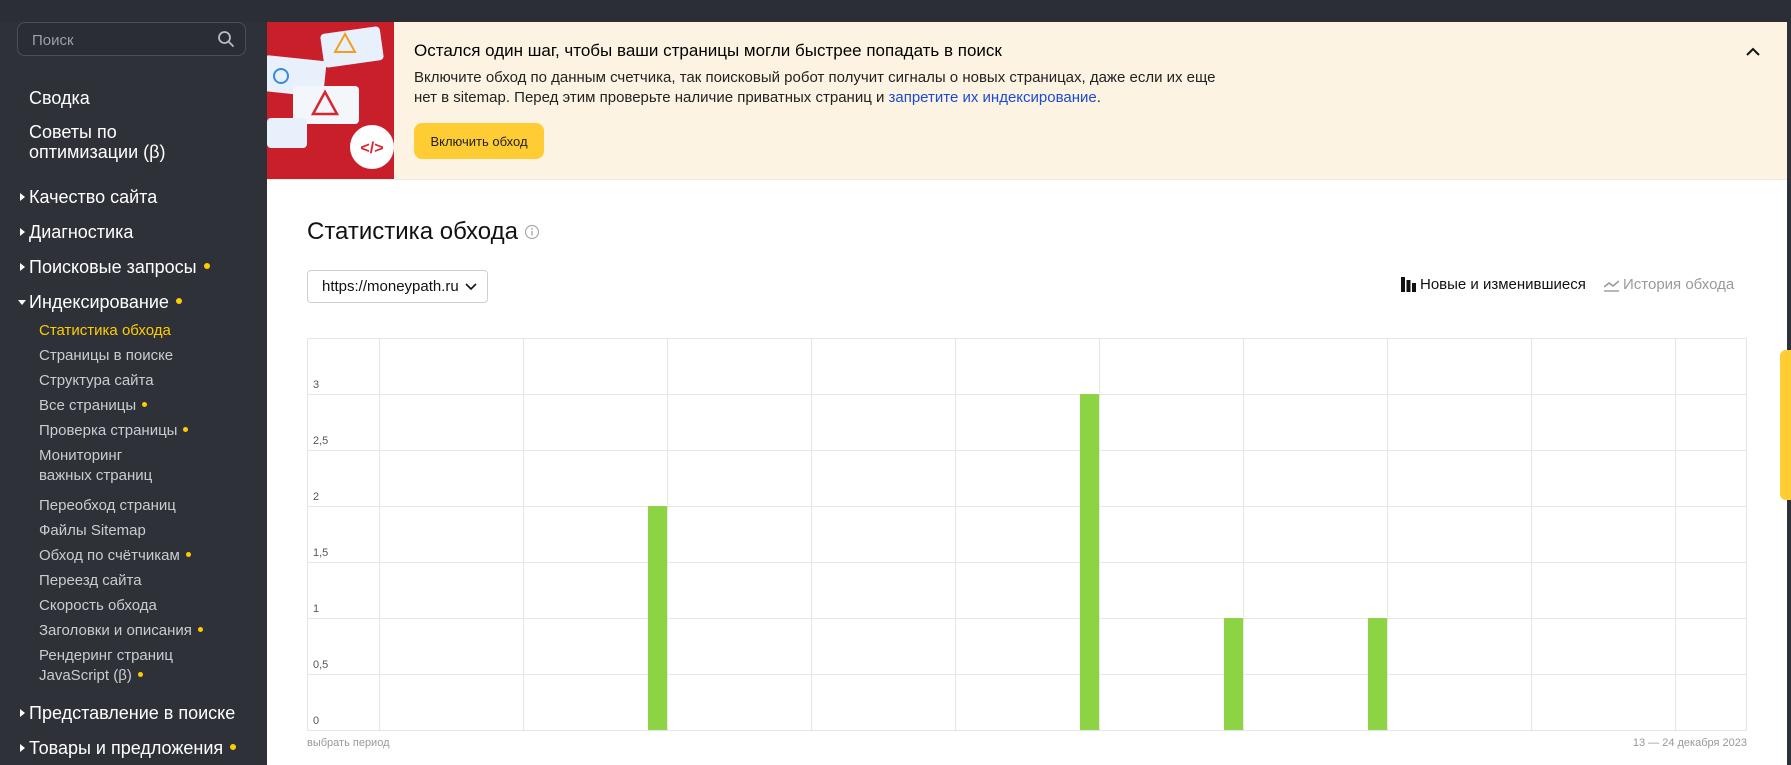  Describe the element at coordinates (95, 466) in the screenshot. I see `sidebar-subitem-monitoring: Мониторинг важных страниц` at that location.